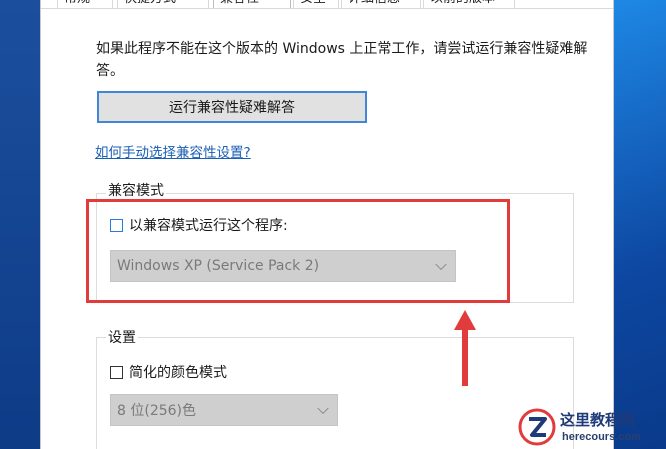 The height and width of the screenshot is (449, 666). What do you see at coordinates (323, 408) in the screenshot?
I see `chevron-down-icon` at bounding box center [323, 408].